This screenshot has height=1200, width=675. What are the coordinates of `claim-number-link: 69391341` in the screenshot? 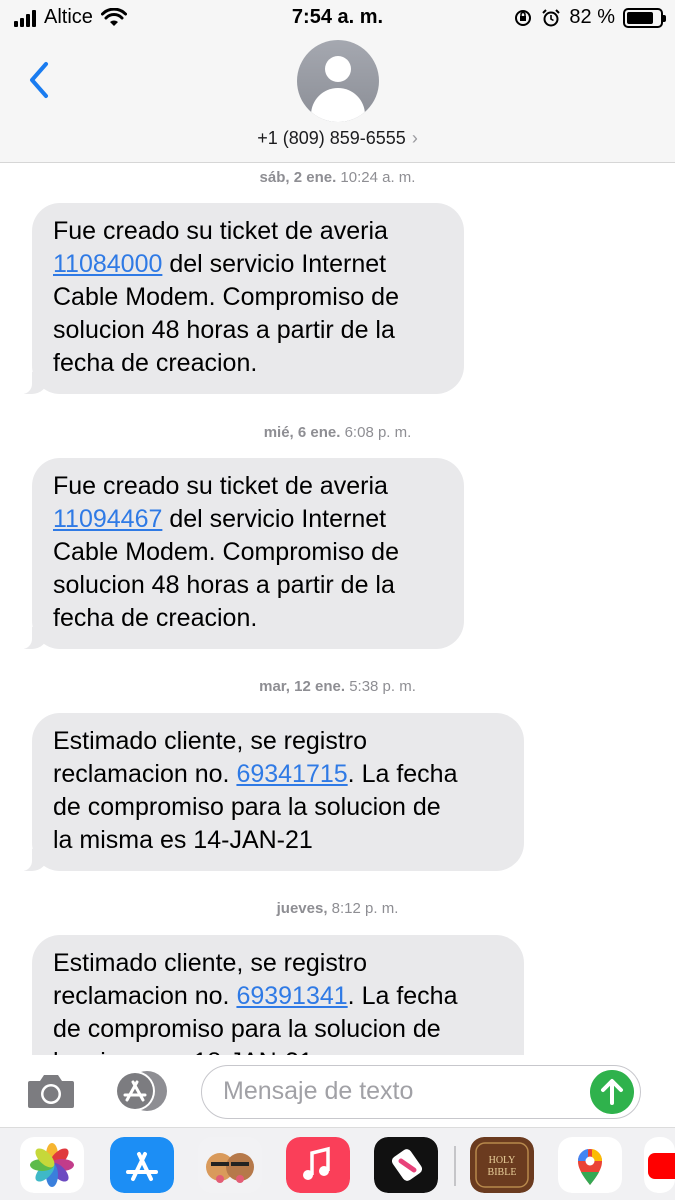 It's located at (291, 996).